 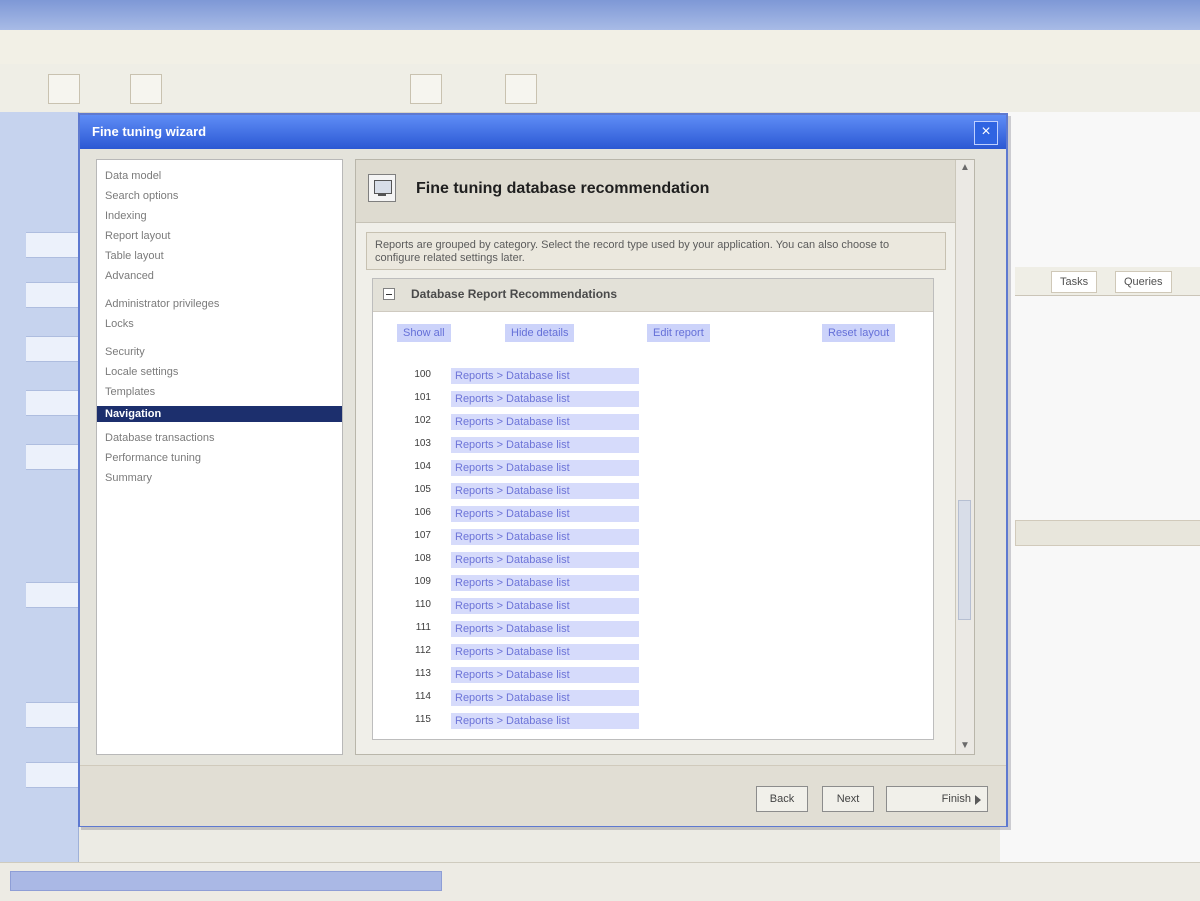 What do you see at coordinates (978, 800) in the screenshot?
I see `arrow-right-icon` at bounding box center [978, 800].